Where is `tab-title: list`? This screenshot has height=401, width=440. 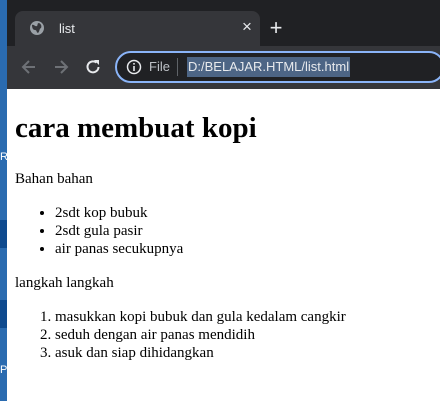
tab-title: list is located at coordinates (67, 28).